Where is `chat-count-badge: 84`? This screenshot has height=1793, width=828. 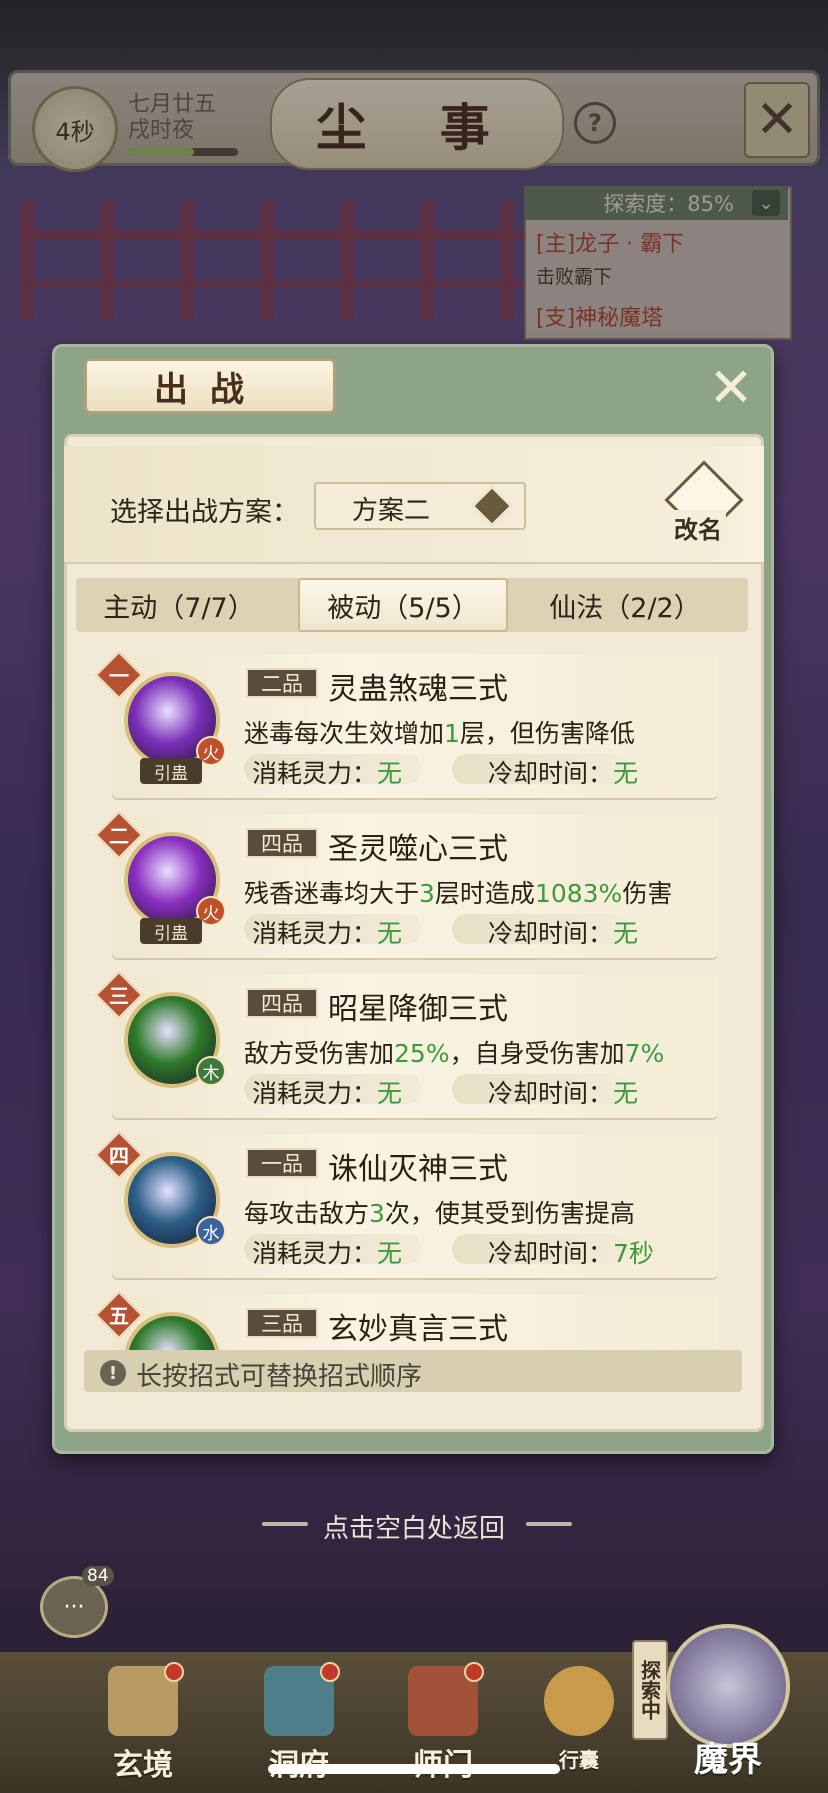
chat-count-badge: 84 is located at coordinates (98, 1576).